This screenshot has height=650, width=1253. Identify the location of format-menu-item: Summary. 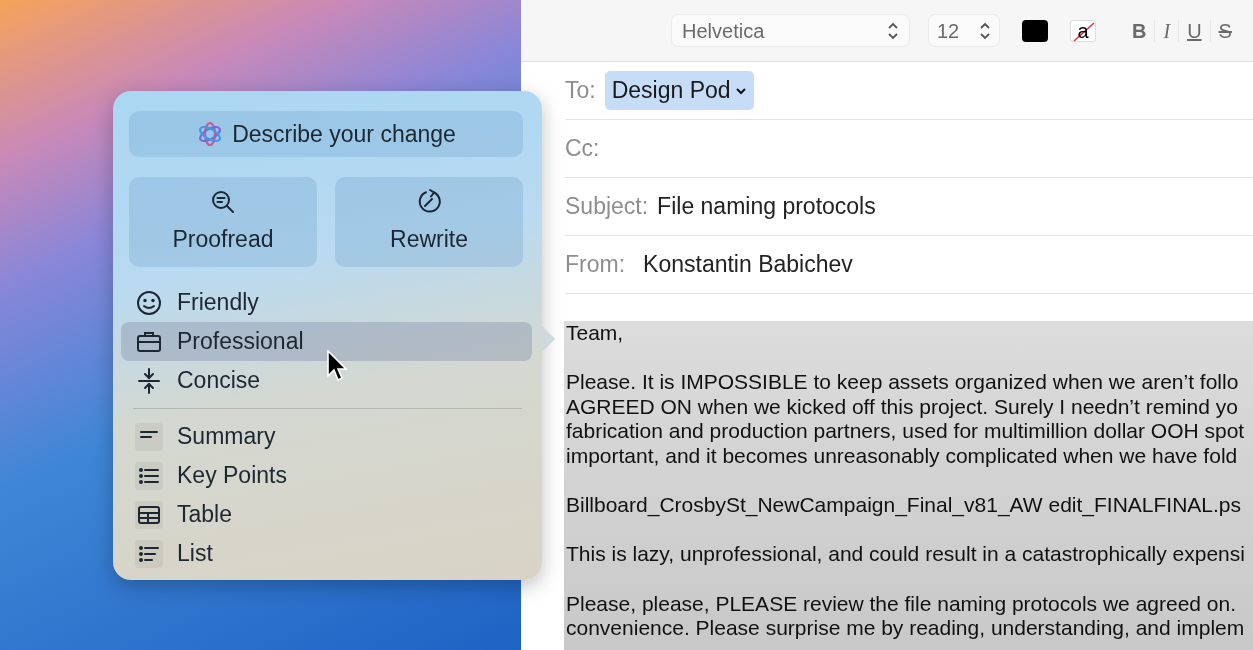
(326, 436).